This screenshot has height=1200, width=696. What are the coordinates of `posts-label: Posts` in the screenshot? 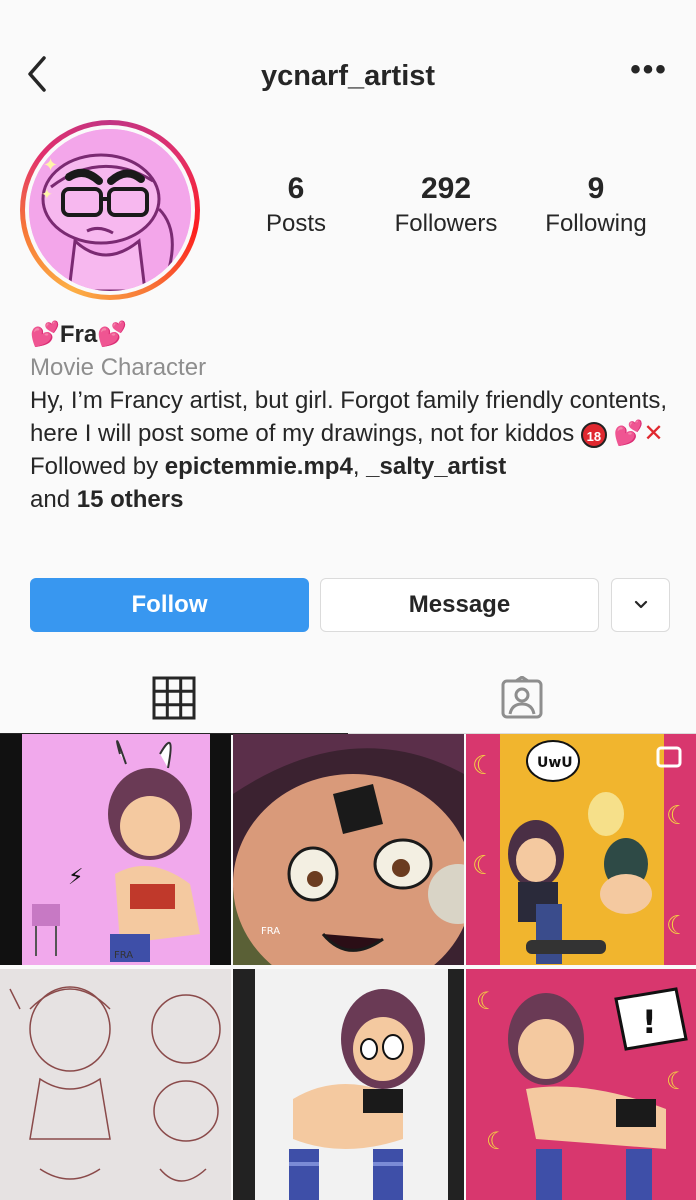 It's located at (296, 223).